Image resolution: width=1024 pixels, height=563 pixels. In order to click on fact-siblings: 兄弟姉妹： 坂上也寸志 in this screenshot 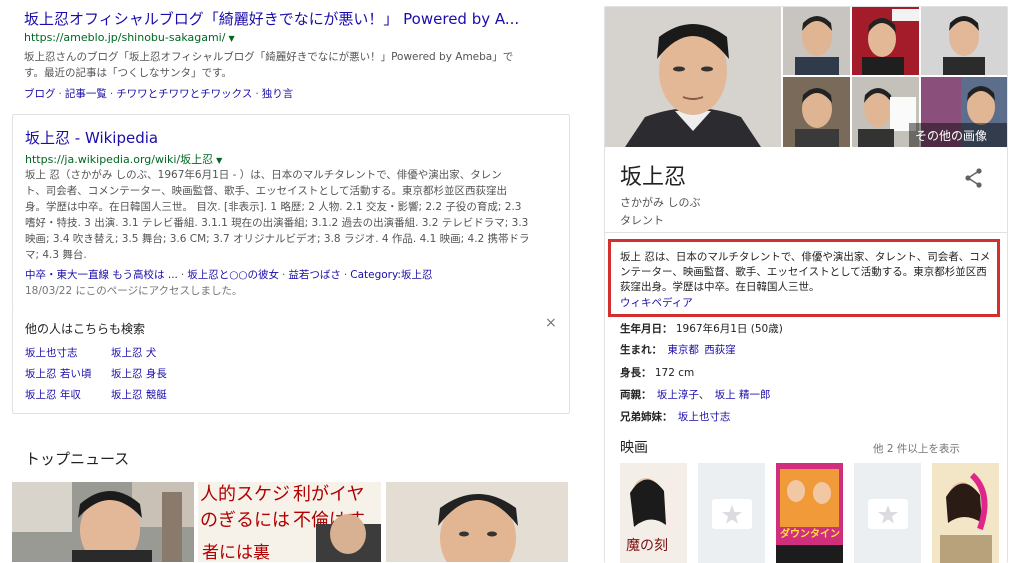, I will do `click(675, 417)`.